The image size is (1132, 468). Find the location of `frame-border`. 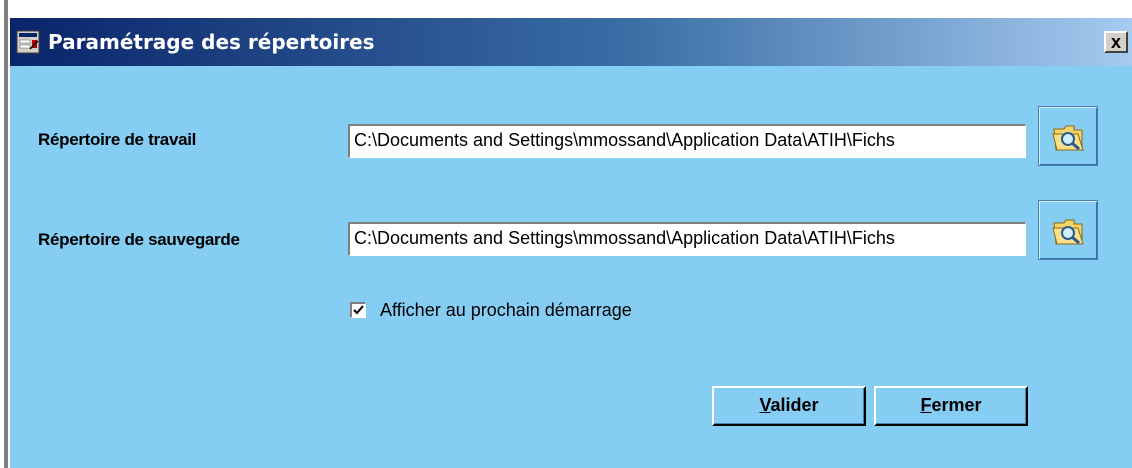

frame-border is located at coordinates (6, 234).